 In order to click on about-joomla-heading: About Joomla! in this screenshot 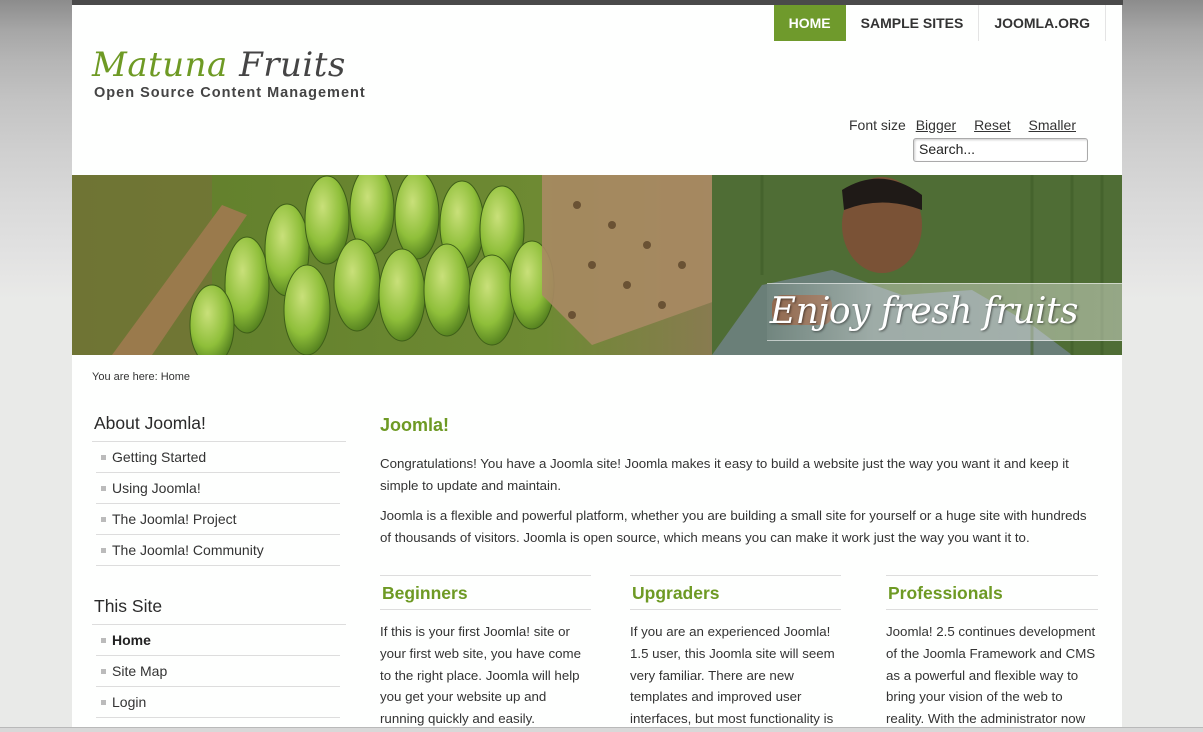, I will do `click(219, 427)`.